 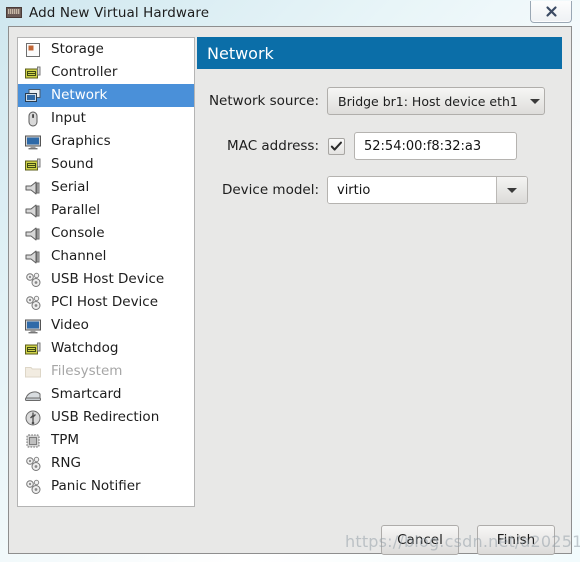 I want to click on sidebar-item-storage: Storage, so click(x=106, y=49).